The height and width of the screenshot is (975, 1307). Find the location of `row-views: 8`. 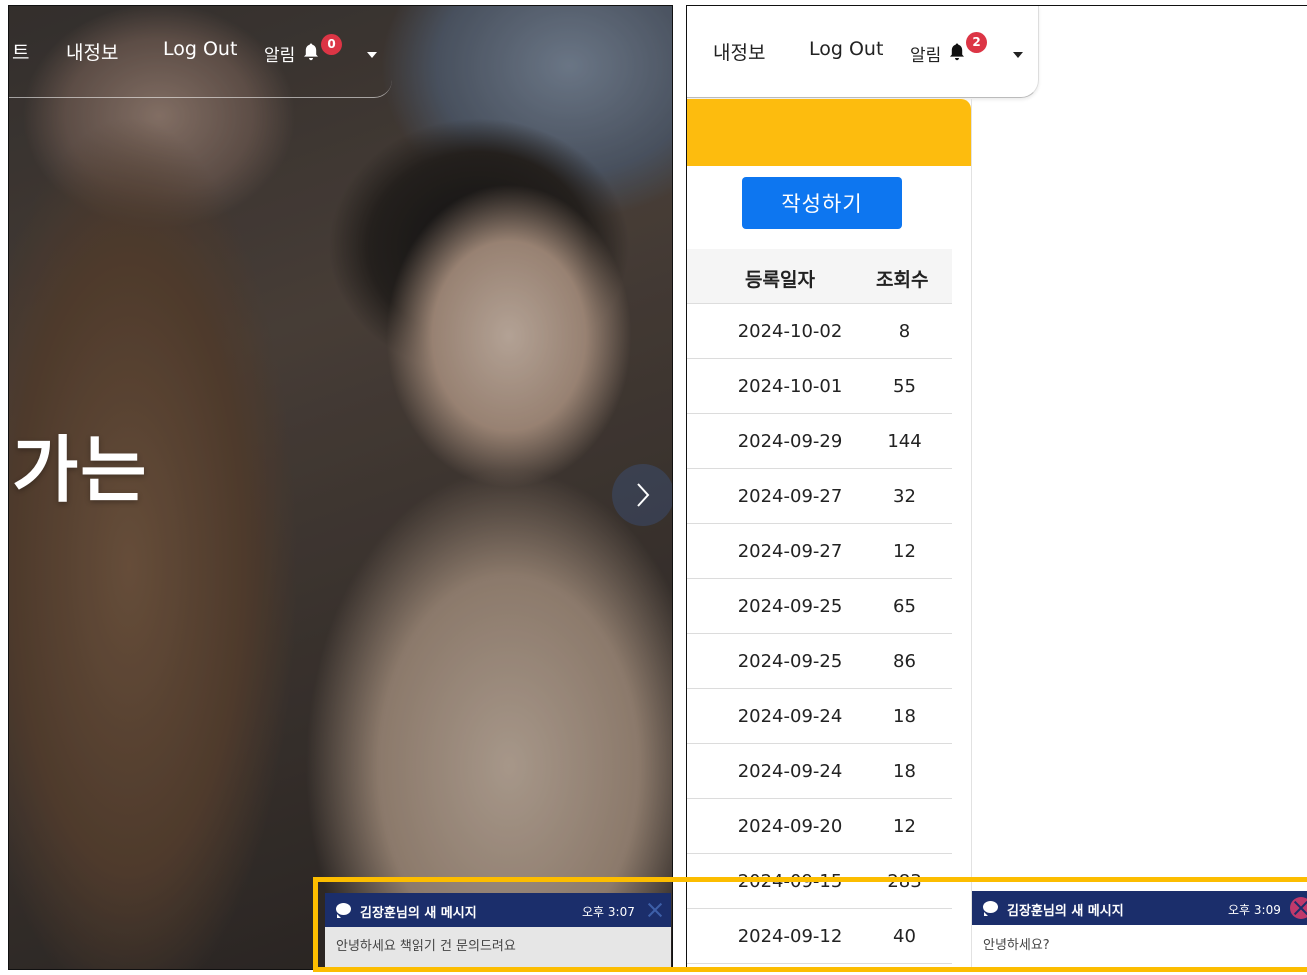

row-views: 8 is located at coordinates (904, 331).